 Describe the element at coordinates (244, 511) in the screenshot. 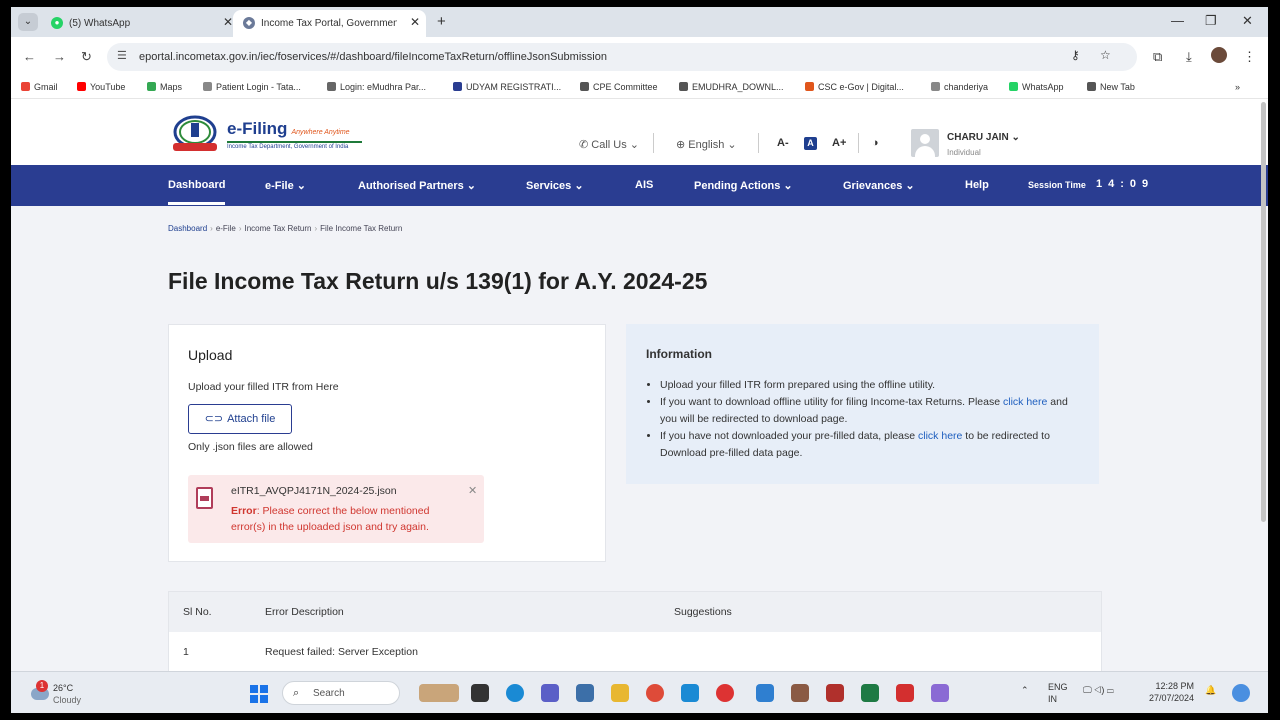

I see `error-label: Error` at that location.